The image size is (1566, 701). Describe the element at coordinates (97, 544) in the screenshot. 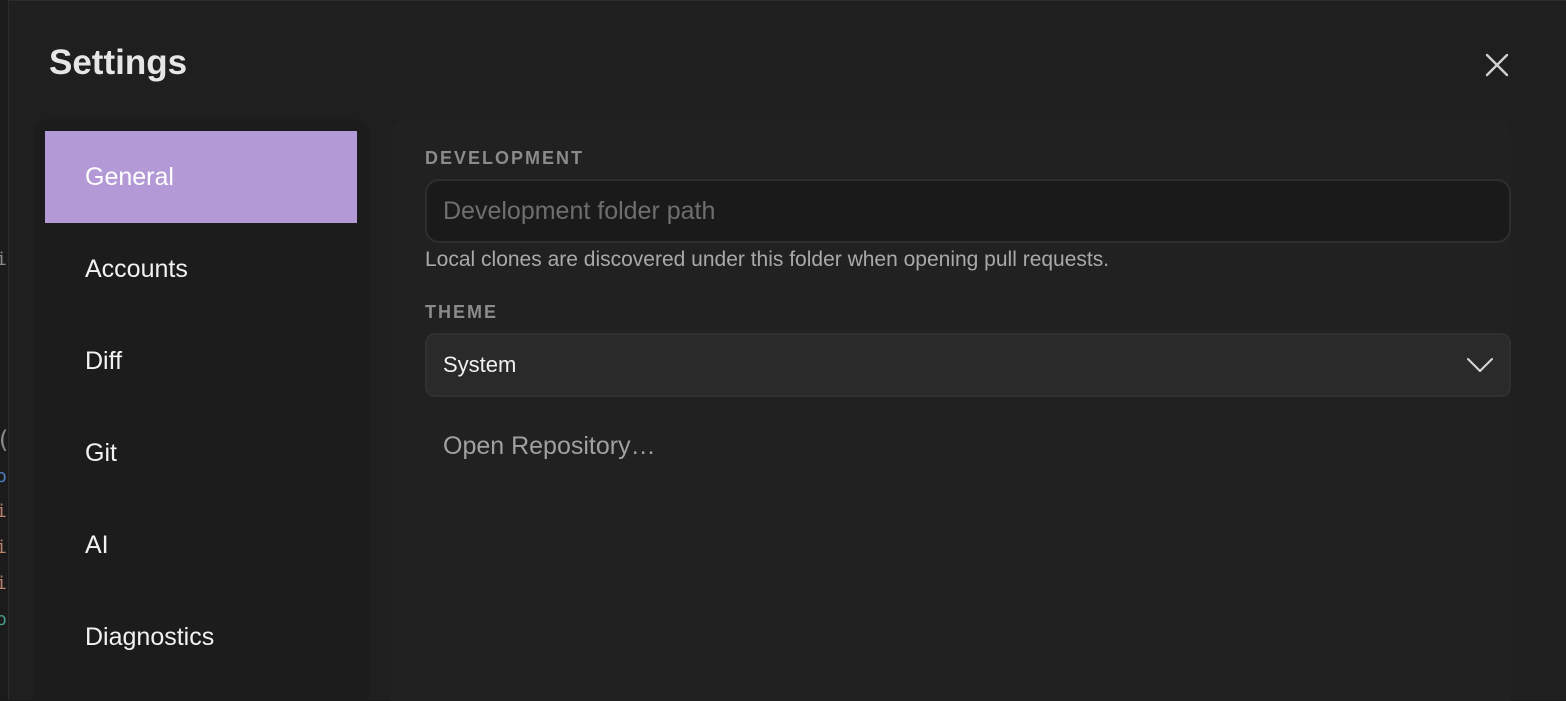

I see `sidebar-item-label: AI` at that location.